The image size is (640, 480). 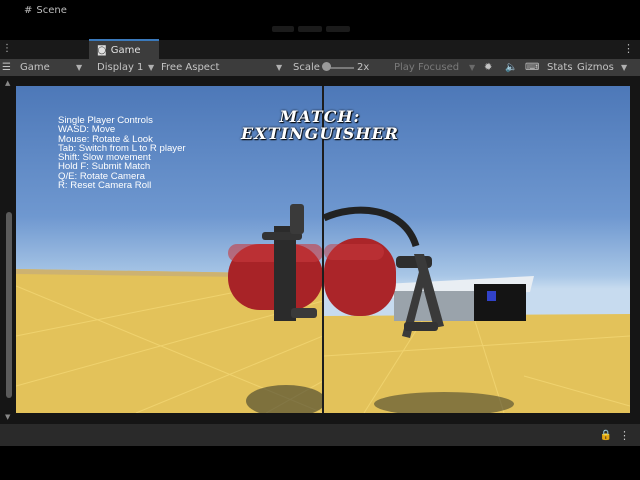 What do you see at coordinates (320, 16) in the screenshot?
I see `top-bar` at bounding box center [320, 16].